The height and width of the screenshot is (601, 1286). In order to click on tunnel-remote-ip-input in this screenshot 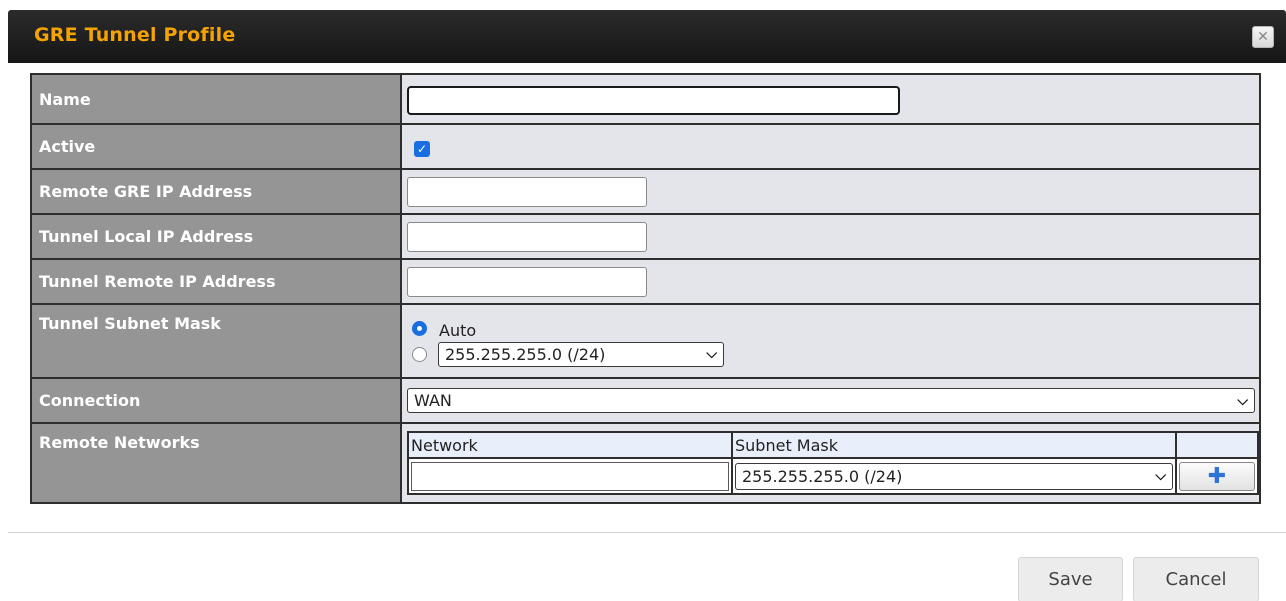, I will do `click(527, 281)`.